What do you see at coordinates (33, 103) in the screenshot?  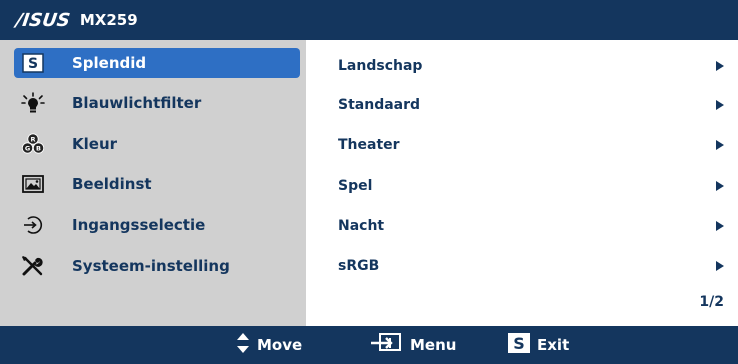 I see `bulb-icon` at bounding box center [33, 103].